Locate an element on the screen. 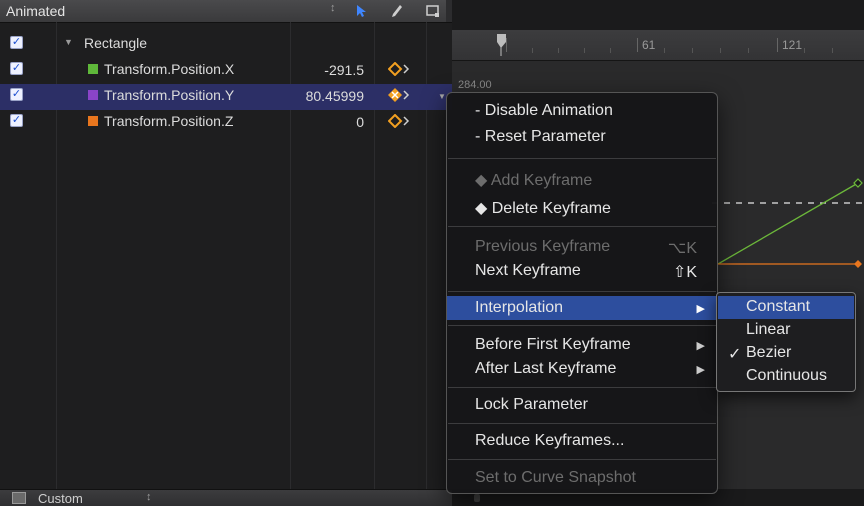 The image size is (864, 506). parameter-row-position-x: ✓ Transform.Position.X -291.5 is located at coordinates (226, 71).